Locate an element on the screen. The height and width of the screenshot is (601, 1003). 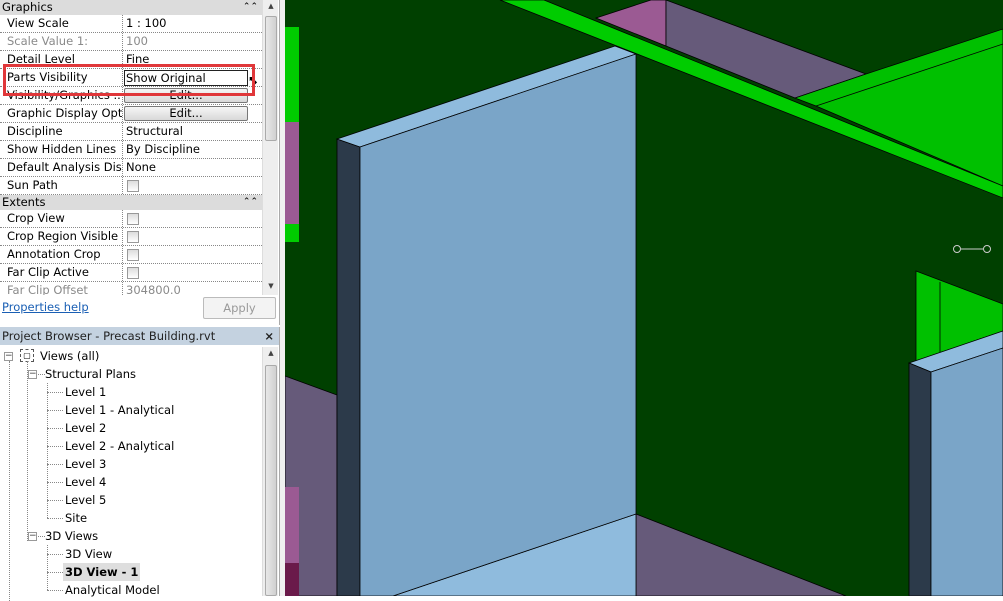
property-row: Annotation Crop is located at coordinates (131, 255).